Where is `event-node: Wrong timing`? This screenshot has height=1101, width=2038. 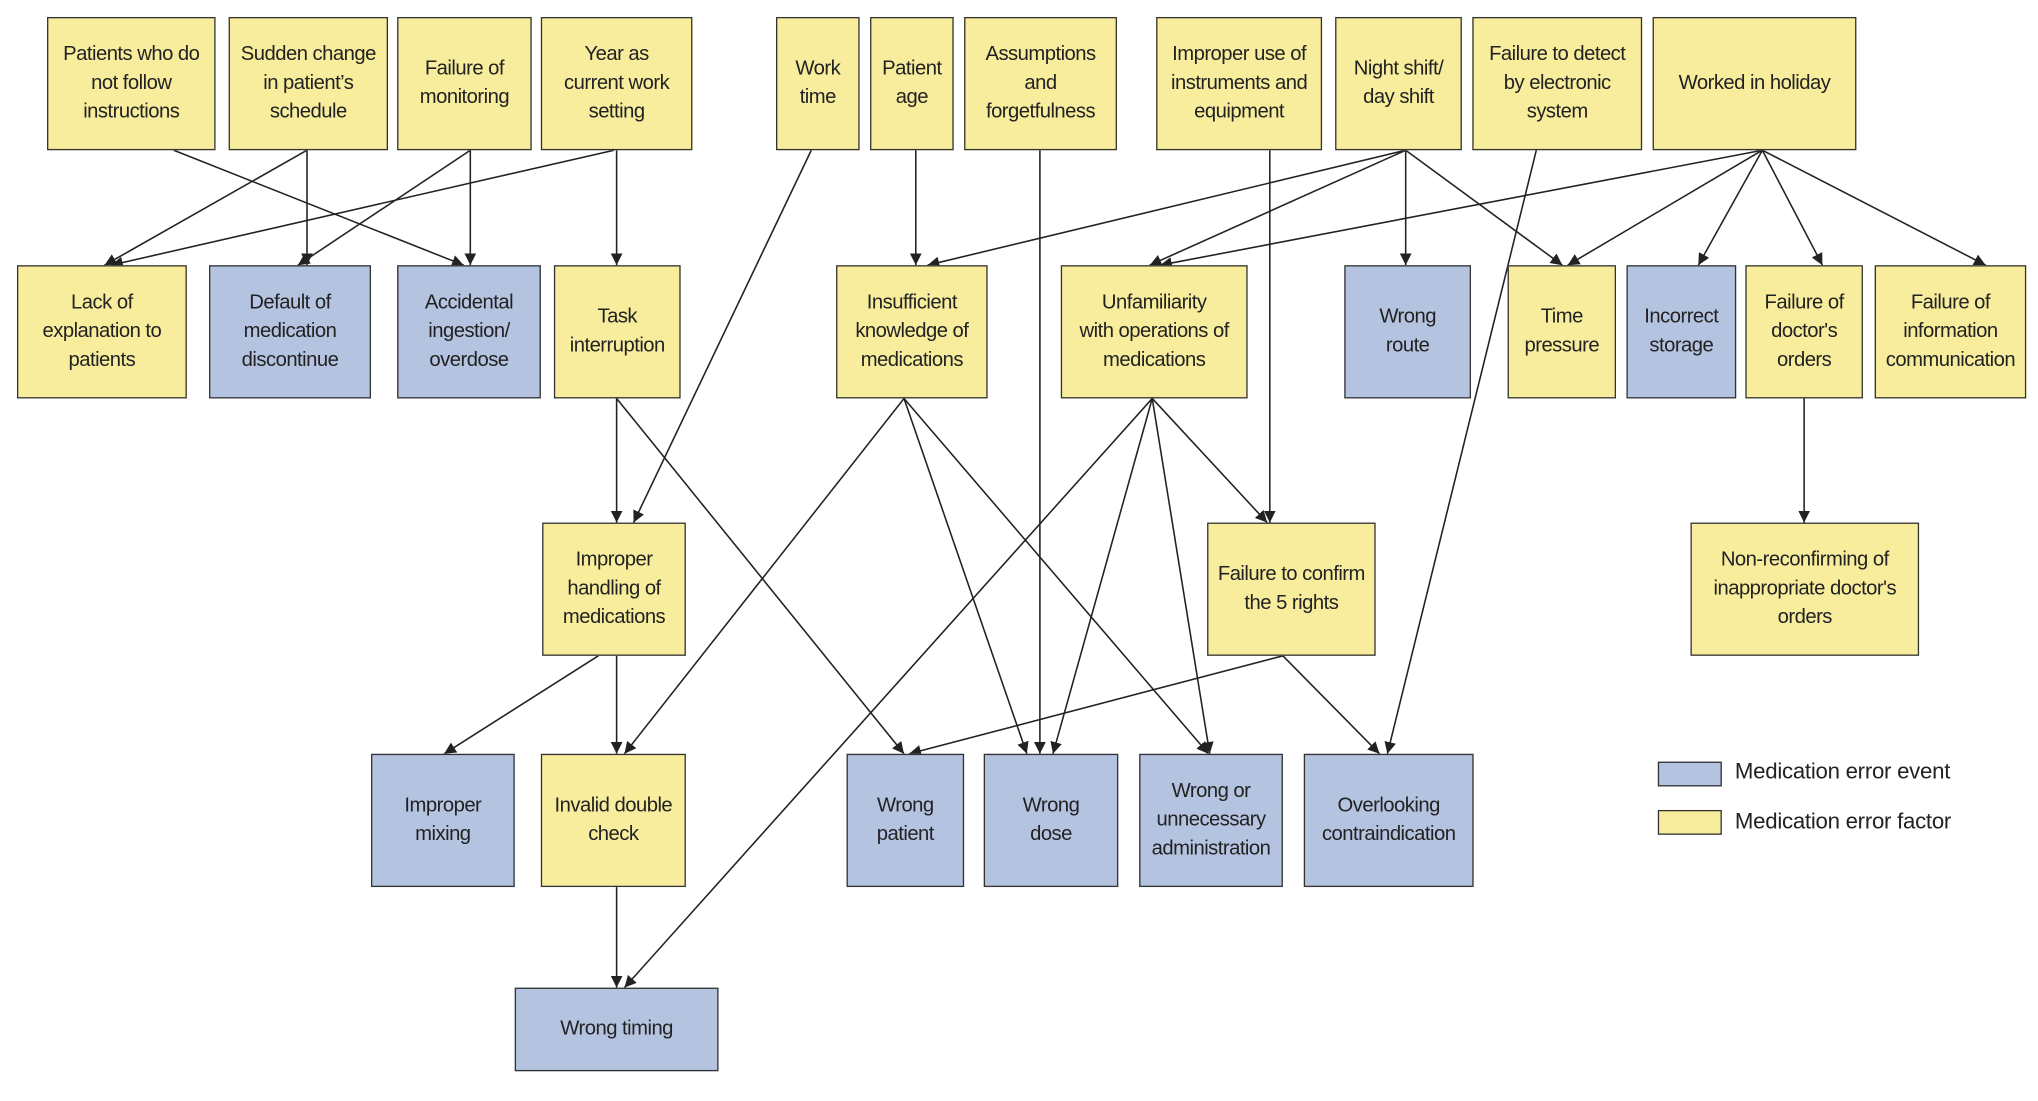 event-node: Wrong timing is located at coordinates (616, 1029).